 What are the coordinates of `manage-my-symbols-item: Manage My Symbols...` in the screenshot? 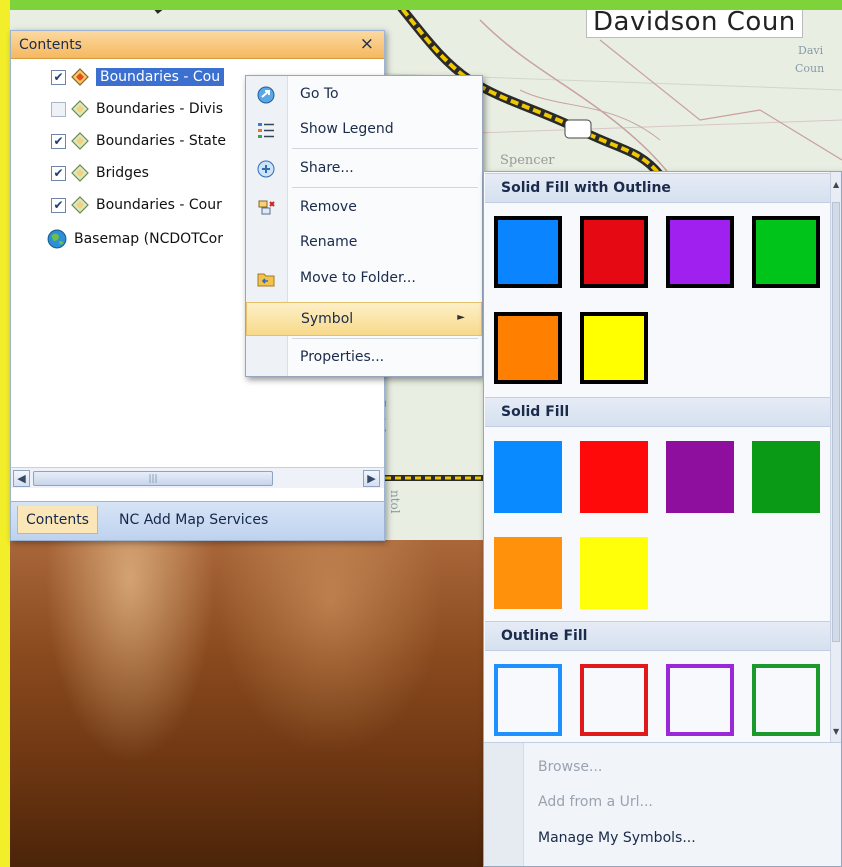 It's located at (617, 838).